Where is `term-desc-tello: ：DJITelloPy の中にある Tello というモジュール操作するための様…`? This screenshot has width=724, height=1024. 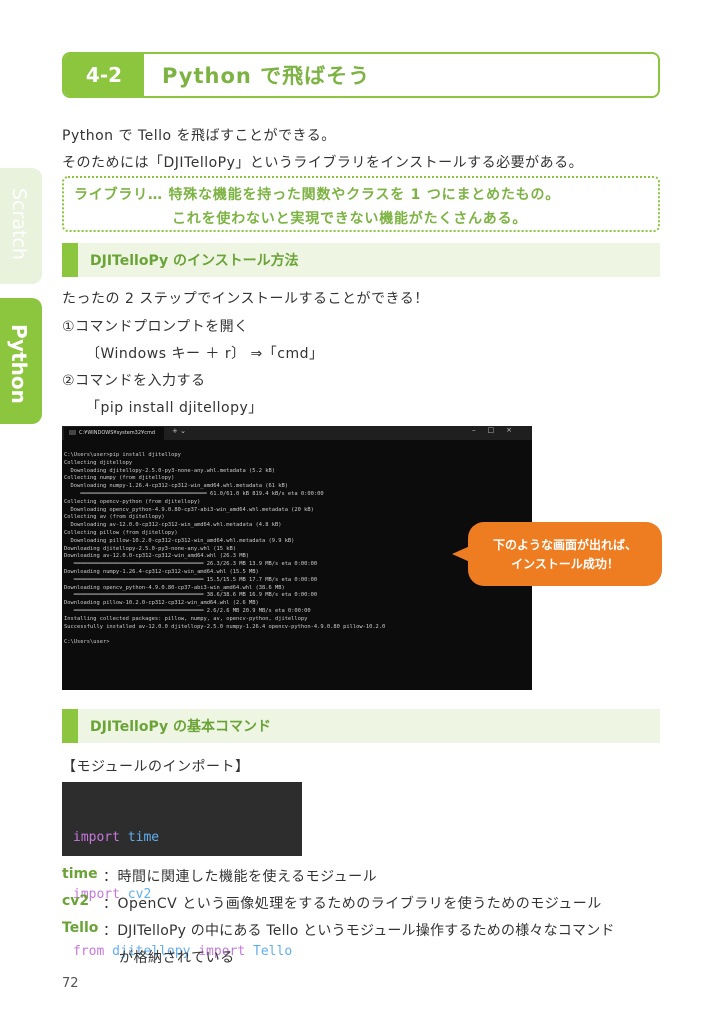 term-desc-tello: ：DJITelloPy の中にある Tello というモジュール操作するための様… is located at coordinates (359, 931).